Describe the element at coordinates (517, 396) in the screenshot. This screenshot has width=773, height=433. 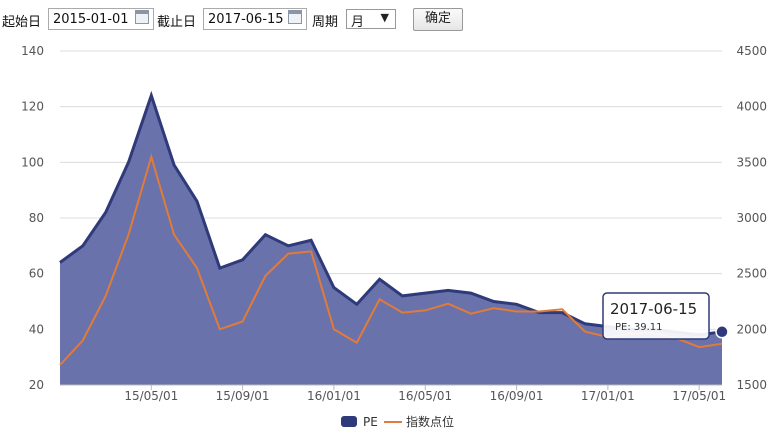
I see `x-axis-tick-label: 16/09/01` at that location.